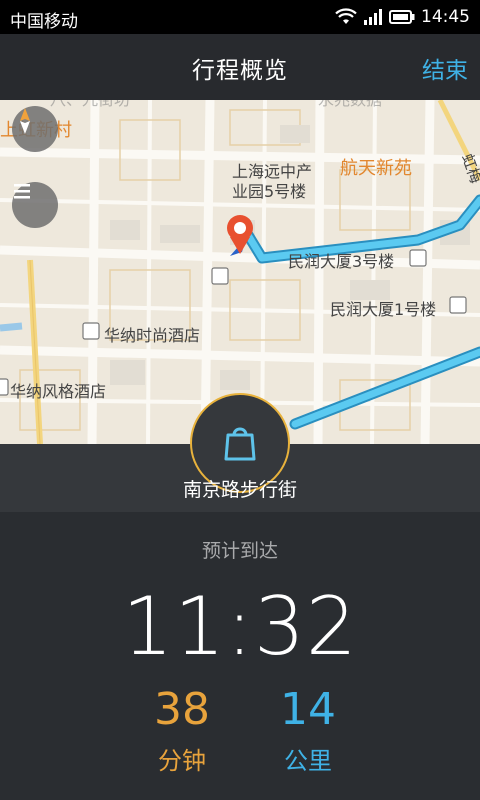  I want to click on map-label-building: 民润大厦3号楼, so click(341, 261).